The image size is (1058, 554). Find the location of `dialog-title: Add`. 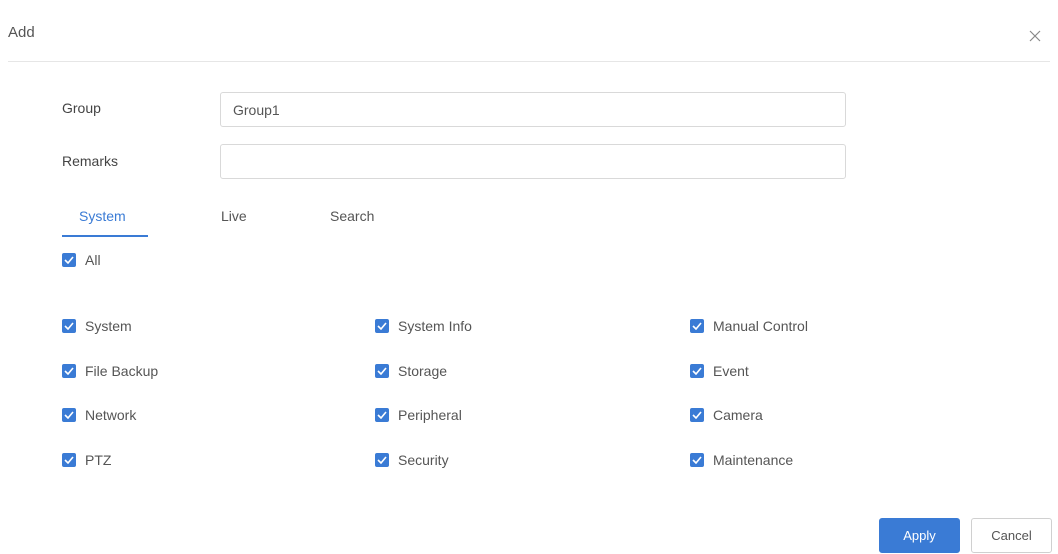

dialog-title: Add is located at coordinates (21, 32).